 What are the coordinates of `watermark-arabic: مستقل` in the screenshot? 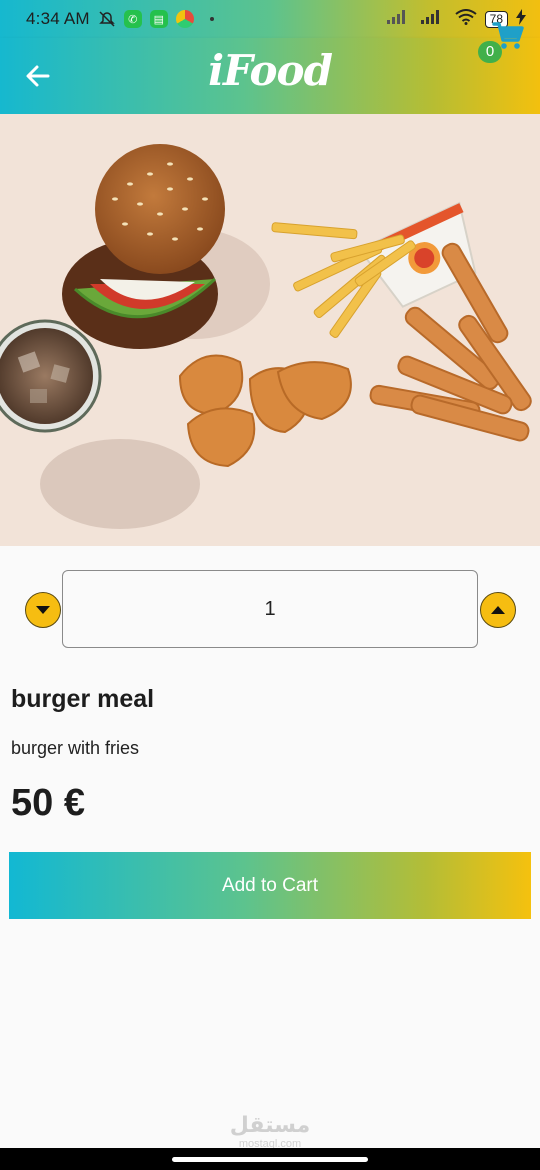 It's located at (270, 1125).